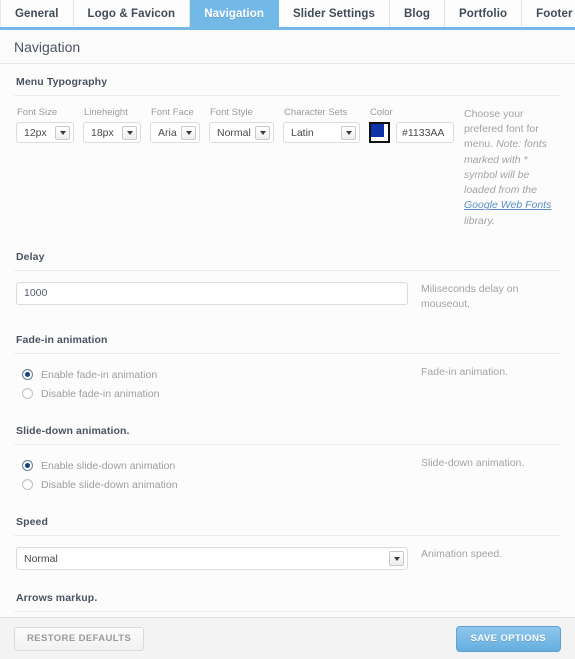 The image size is (575, 659). Describe the element at coordinates (35, 132) in the screenshot. I see `font-size-value: 12px` at that location.